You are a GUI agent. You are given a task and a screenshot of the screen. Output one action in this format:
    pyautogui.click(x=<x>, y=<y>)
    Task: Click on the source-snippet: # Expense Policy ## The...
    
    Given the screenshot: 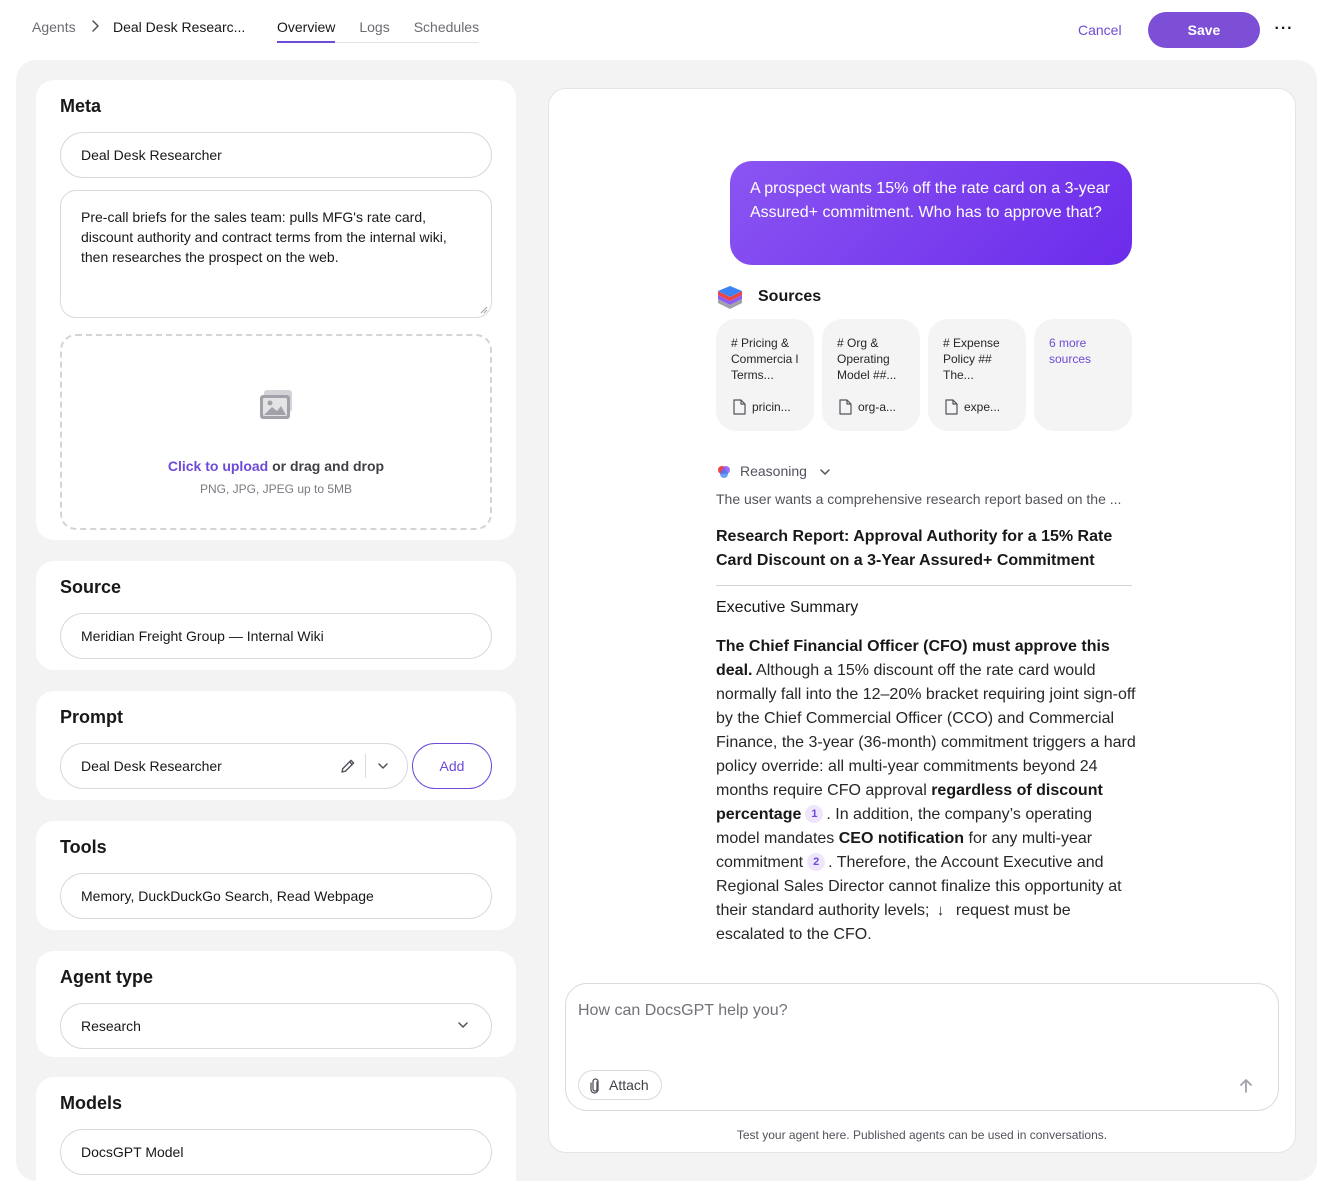 What is the action you would take?
    pyautogui.click(x=971, y=359)
    